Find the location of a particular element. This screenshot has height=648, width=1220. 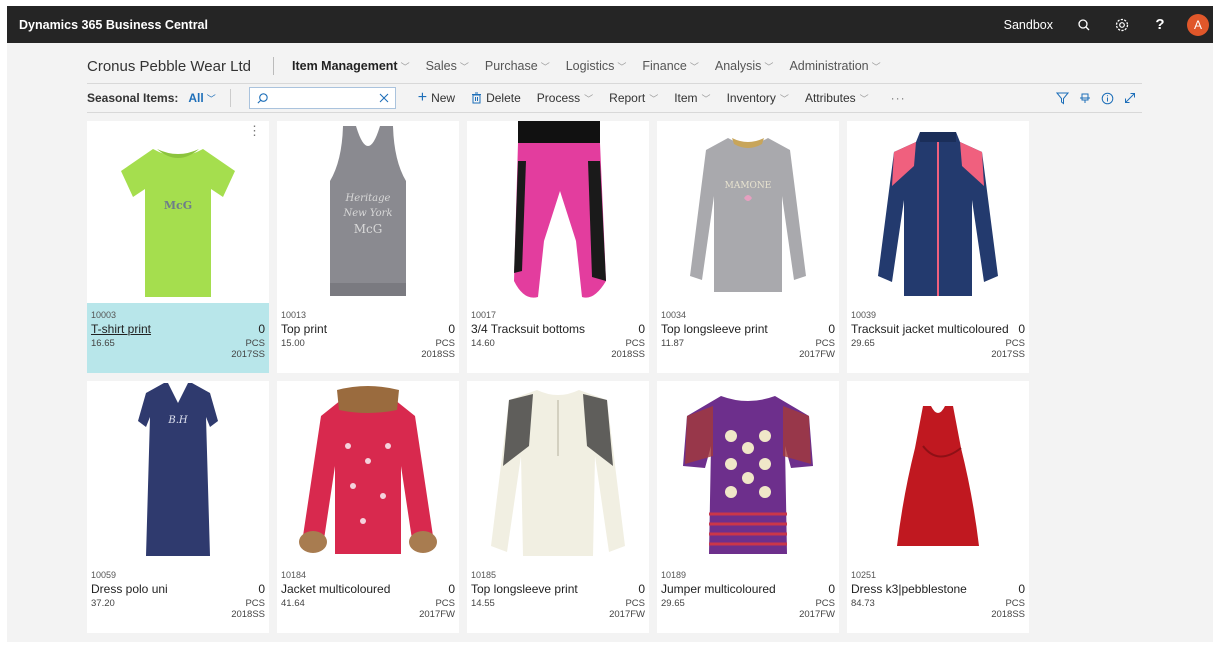

info-icon is located at coordinates (1107, 98).